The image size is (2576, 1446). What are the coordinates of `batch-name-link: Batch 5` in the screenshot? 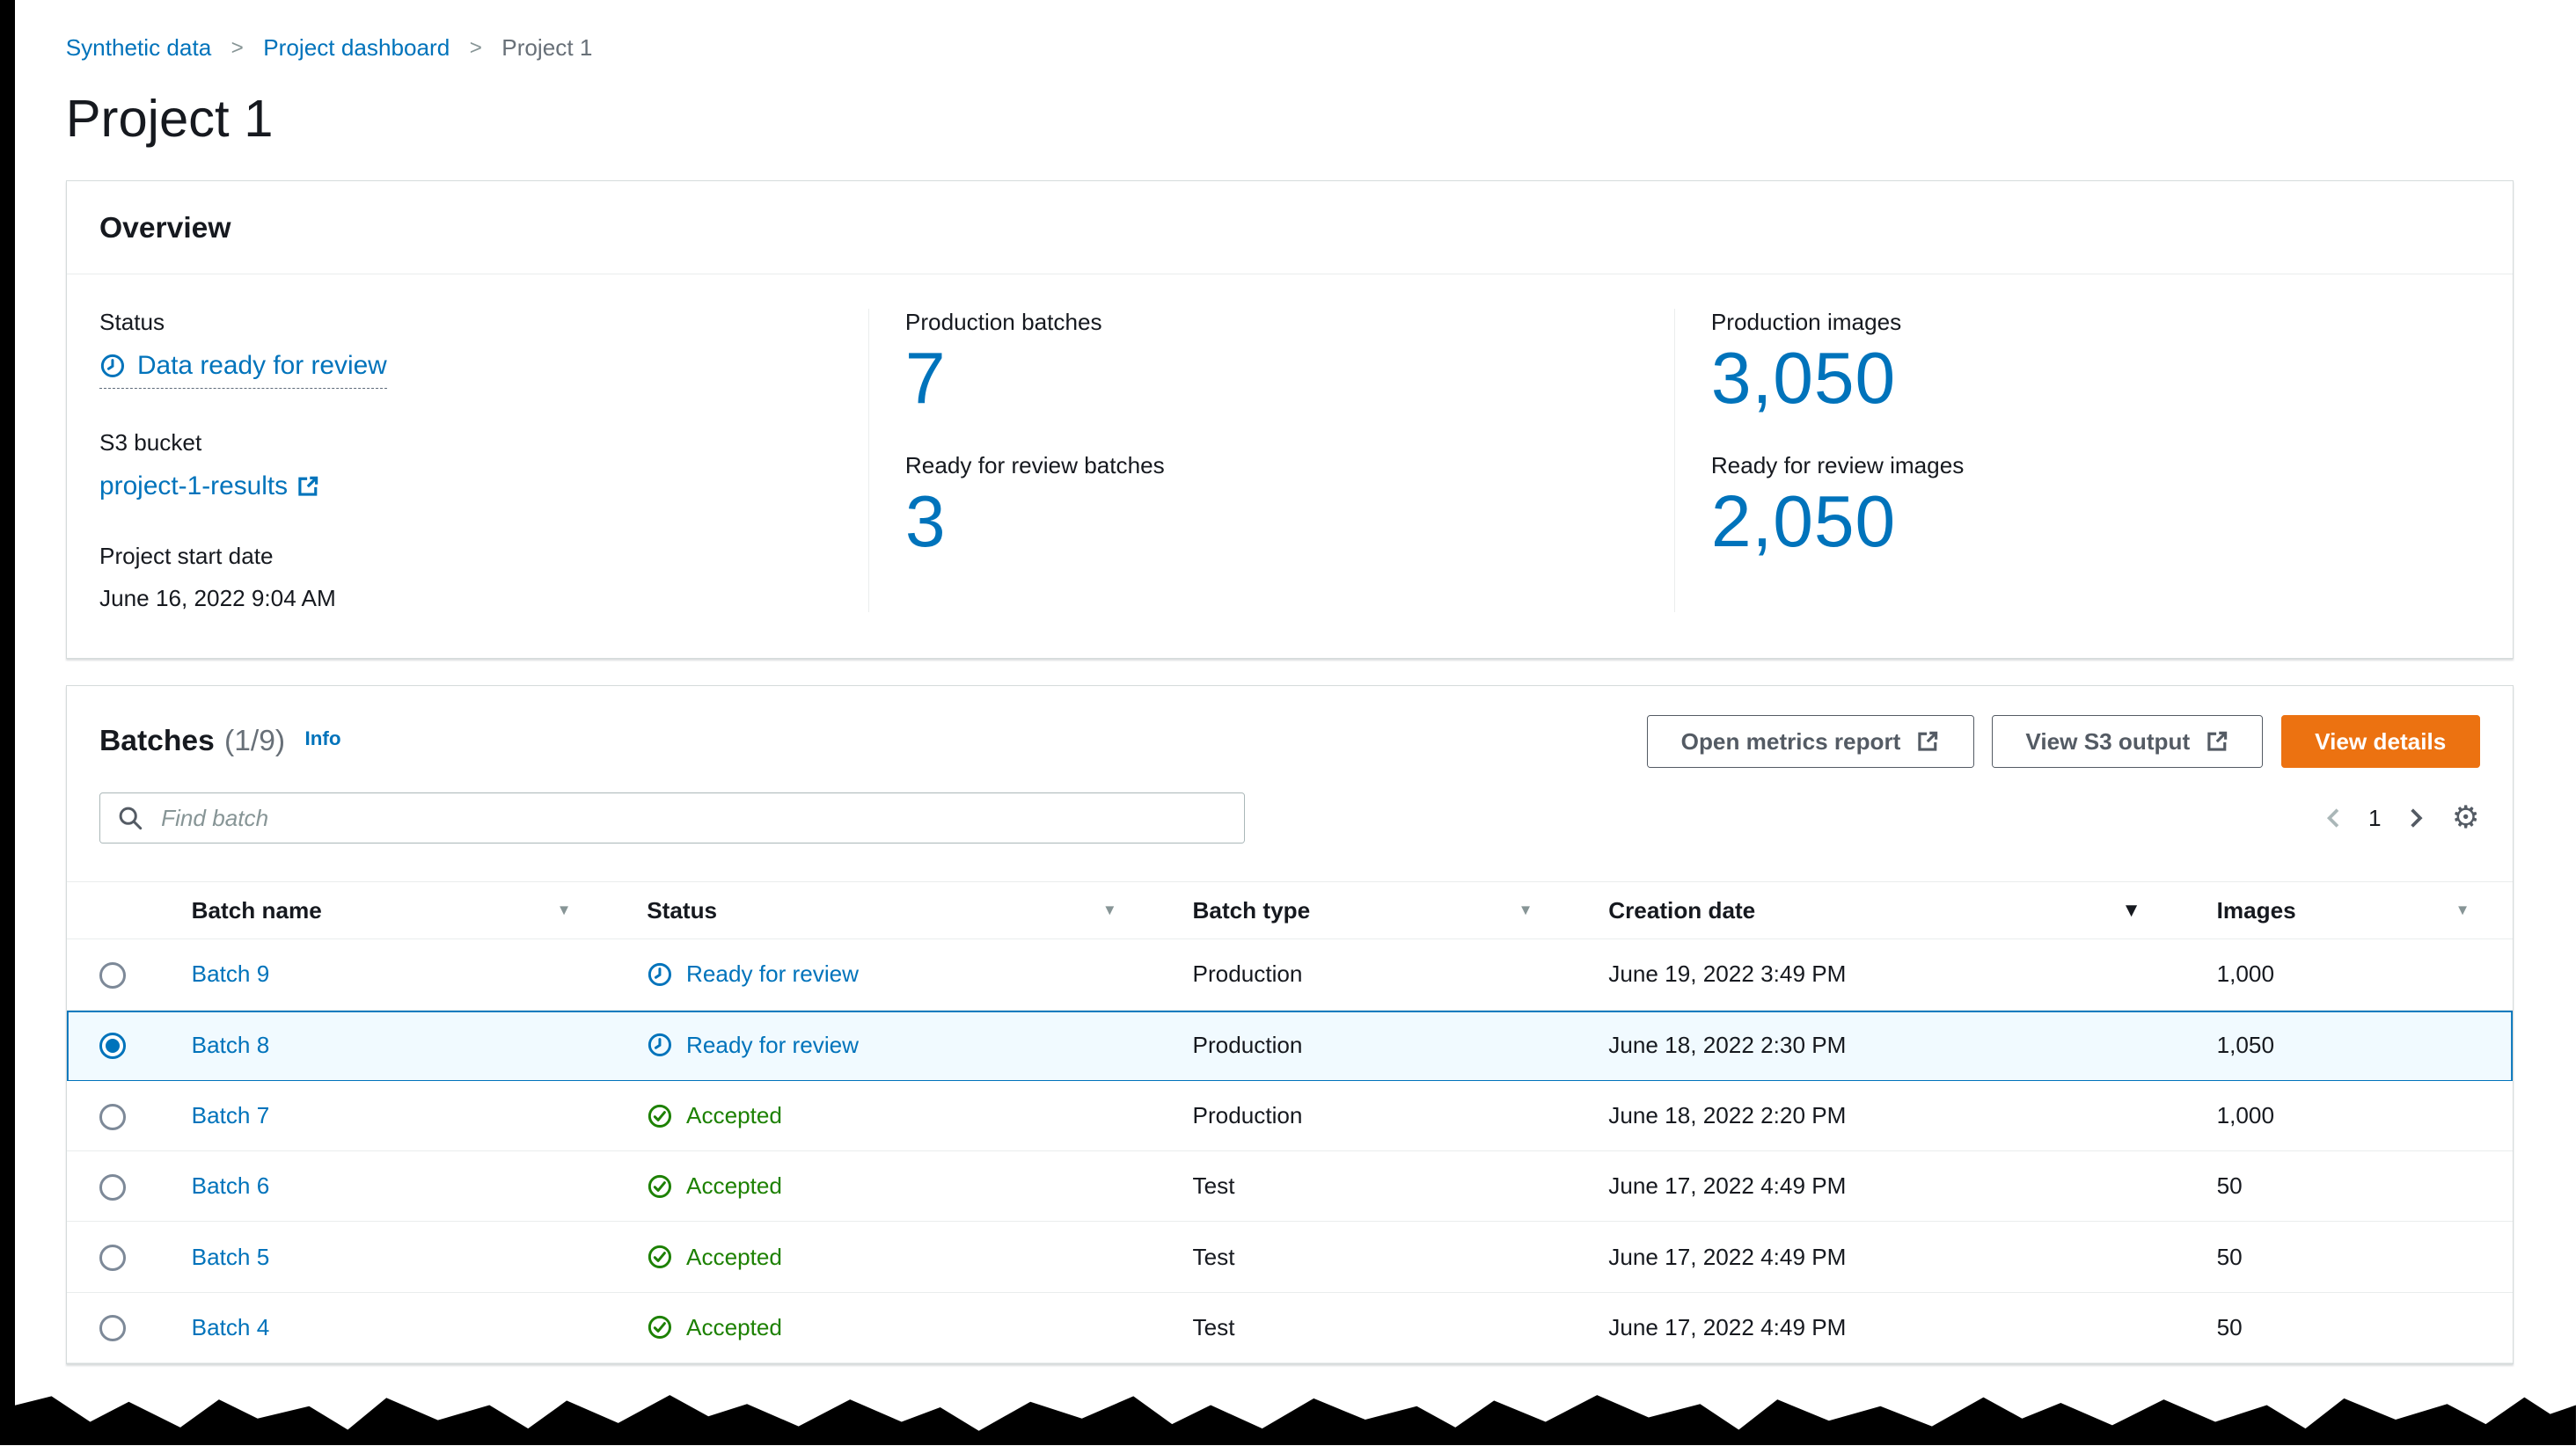 It's located at (231, 1257).